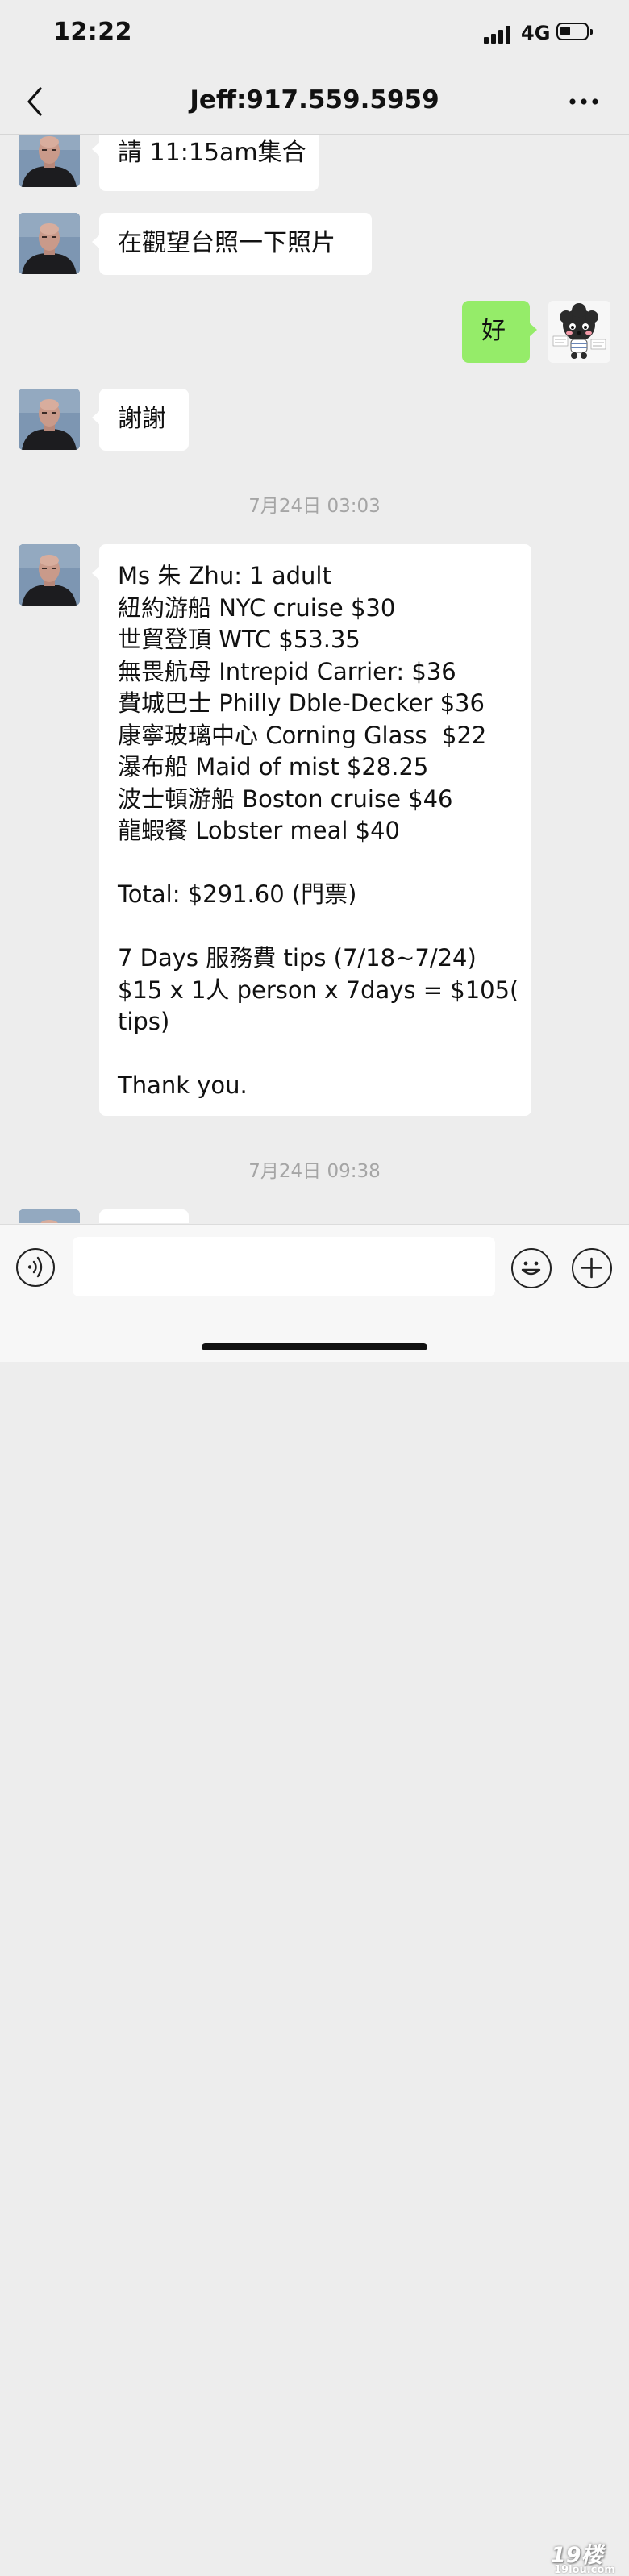 The image size is (629, 2576). I want to click on message-bubble-received: 在觀望台照一下照片, so click(232, 244).